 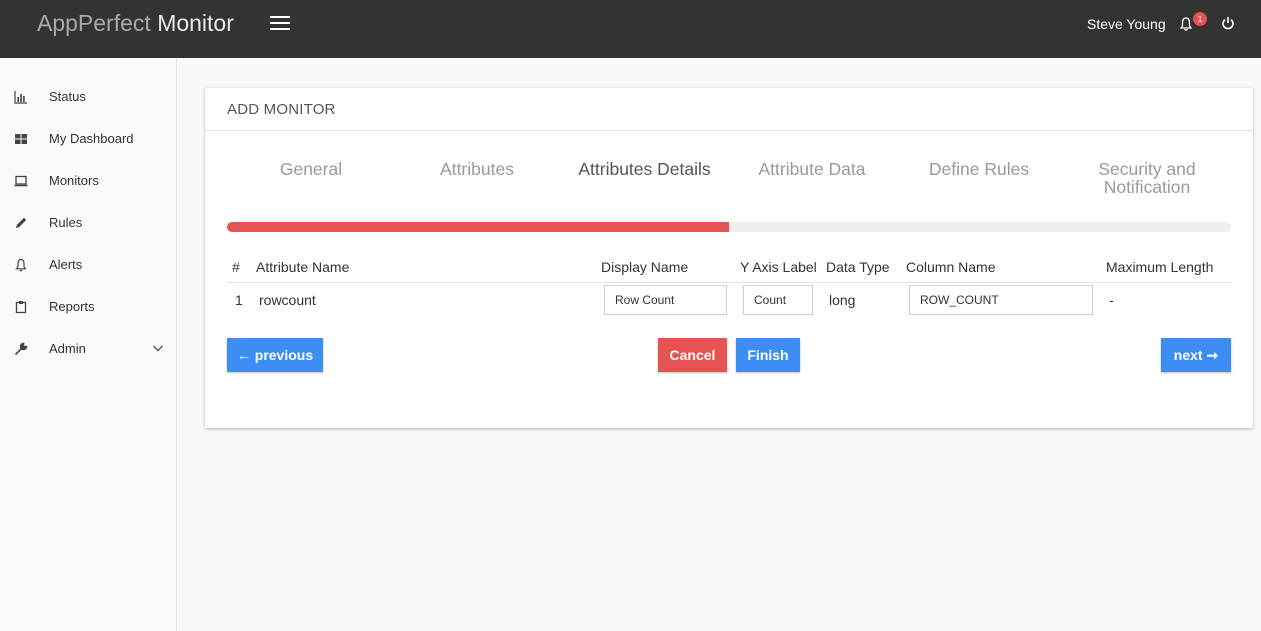 I want to click on wizard-progress-bar, so click(x=729, y=227).